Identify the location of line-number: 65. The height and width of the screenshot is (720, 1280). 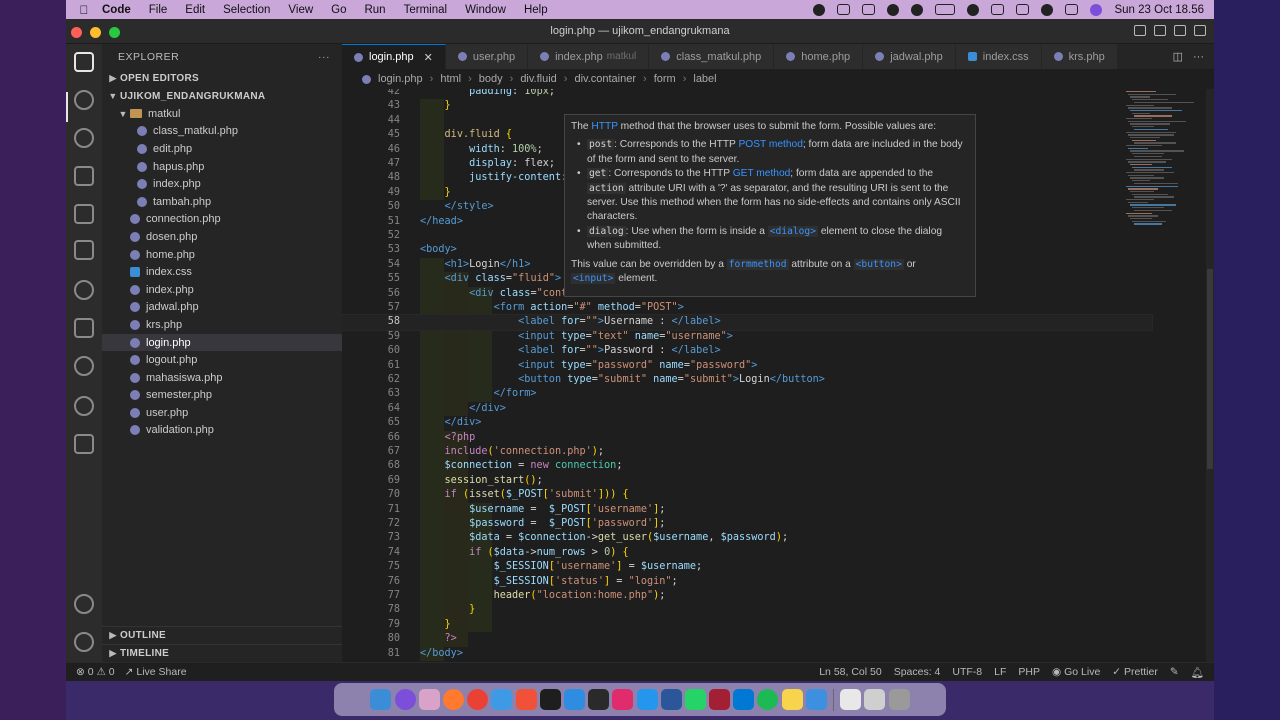
(371, 423).